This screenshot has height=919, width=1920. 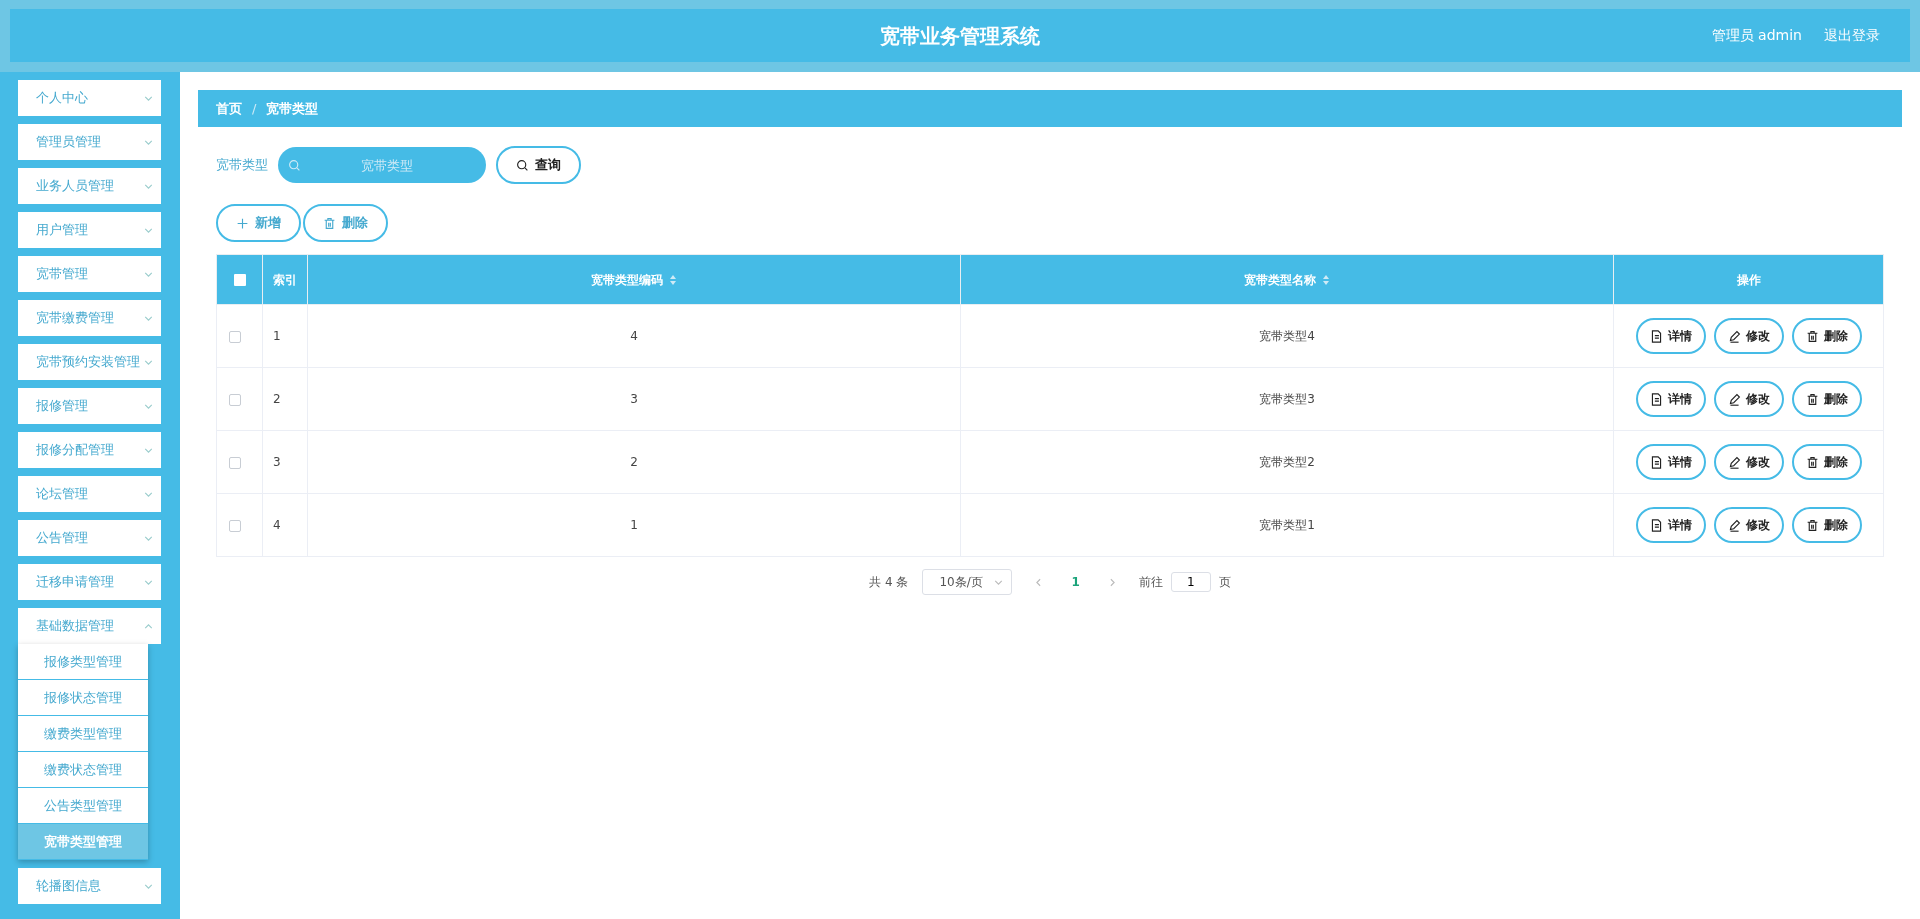 What do you see at coordinates (83, 734) in the screenshot?
I see `submenu-item: 缴费类型管理` at bounding box center [83, 734].